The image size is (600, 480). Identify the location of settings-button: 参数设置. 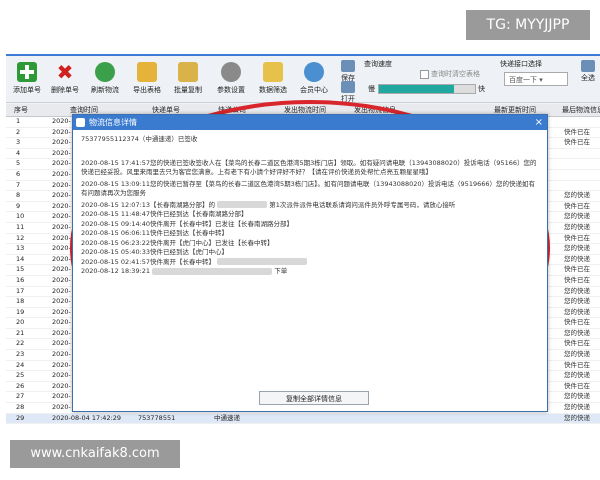
(231, 81).